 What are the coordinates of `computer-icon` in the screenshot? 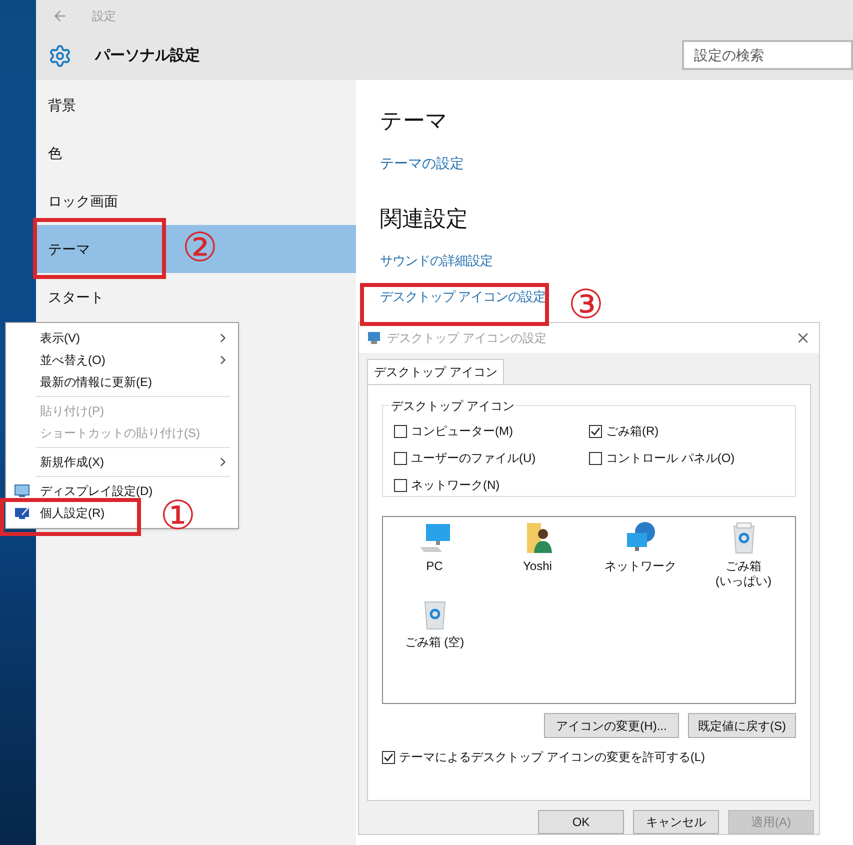 It's located at (435, 538).